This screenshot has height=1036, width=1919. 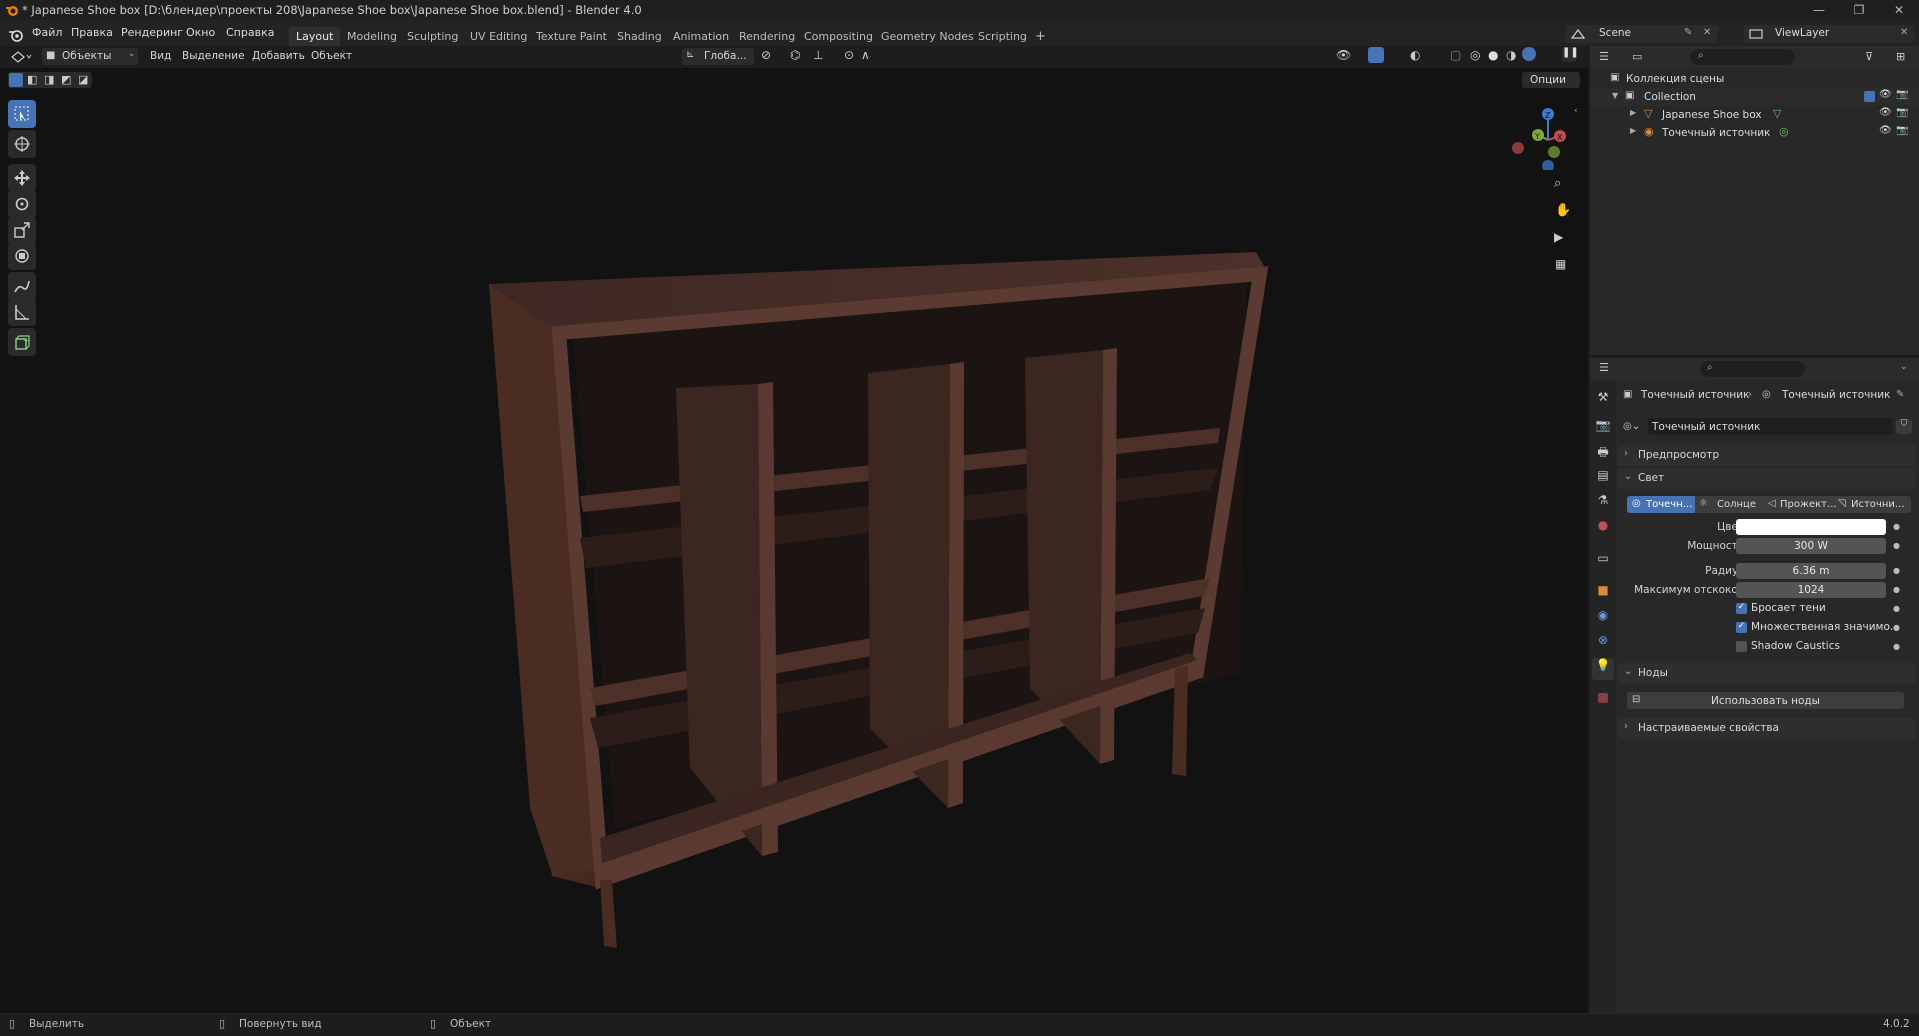 I want to click on overlay-icon: ◐, so click(x=1415, y=55).